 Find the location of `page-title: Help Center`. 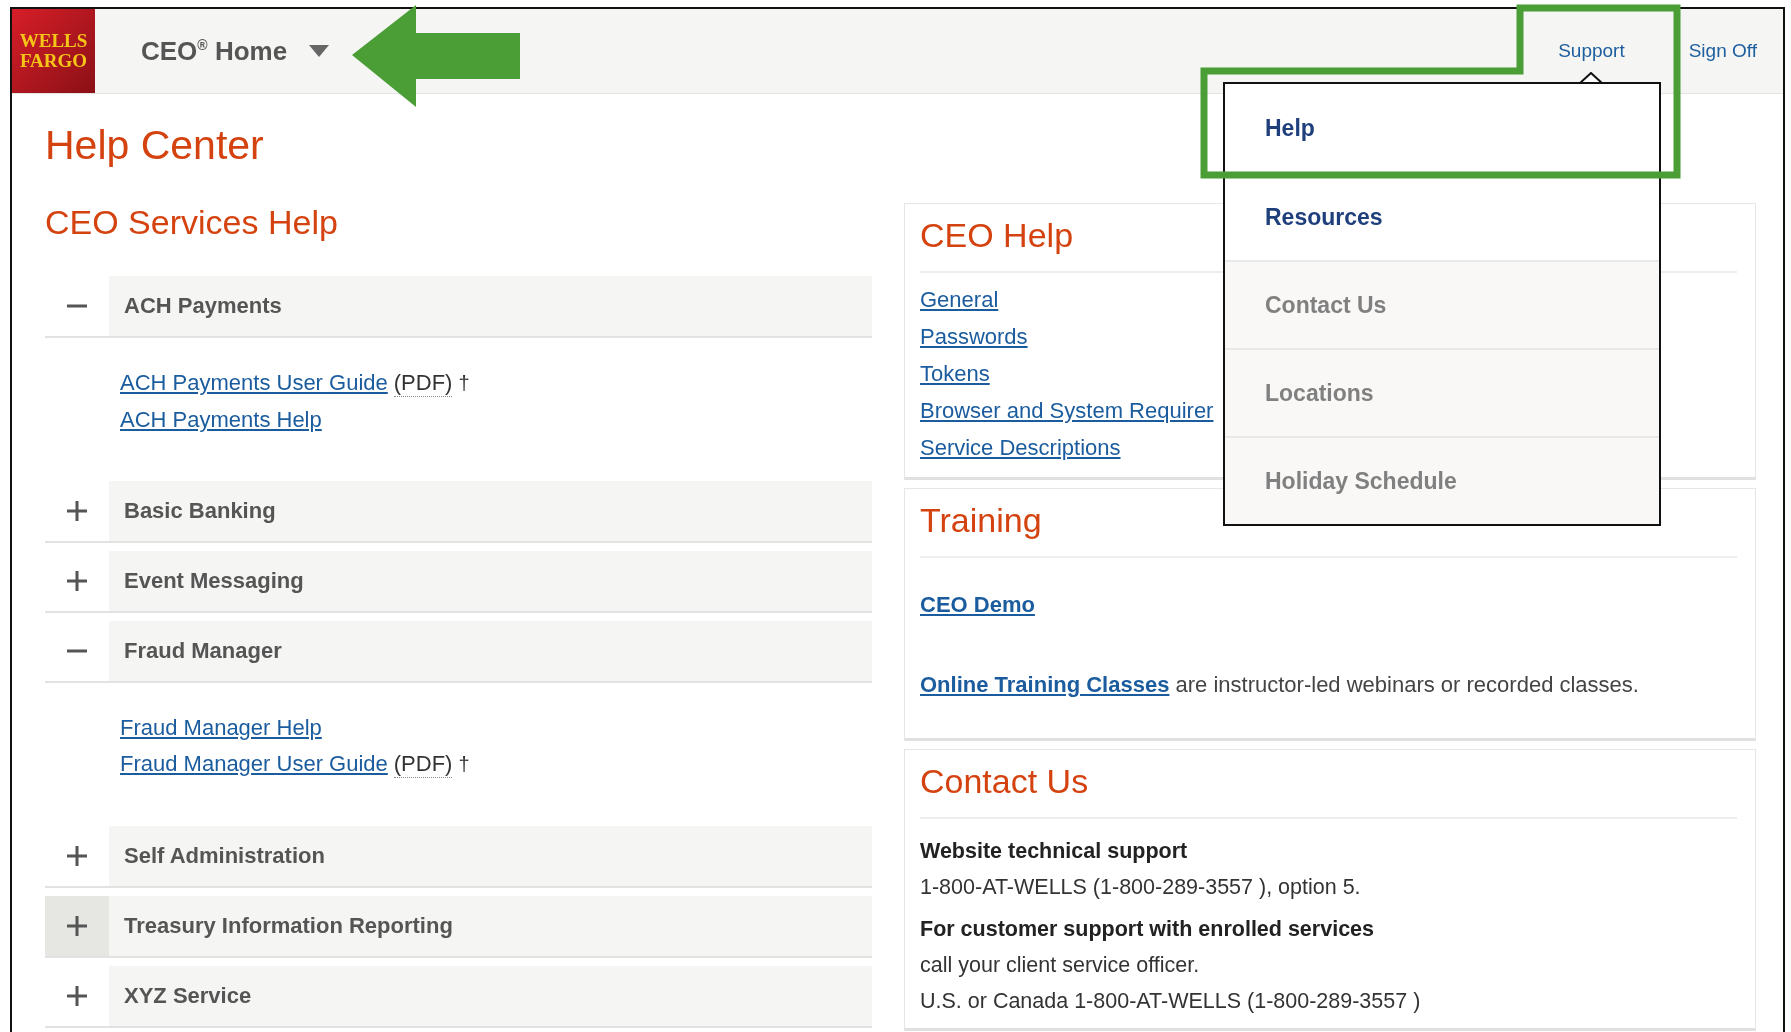

page-title: Help Center is located at coordinates (154, 145).